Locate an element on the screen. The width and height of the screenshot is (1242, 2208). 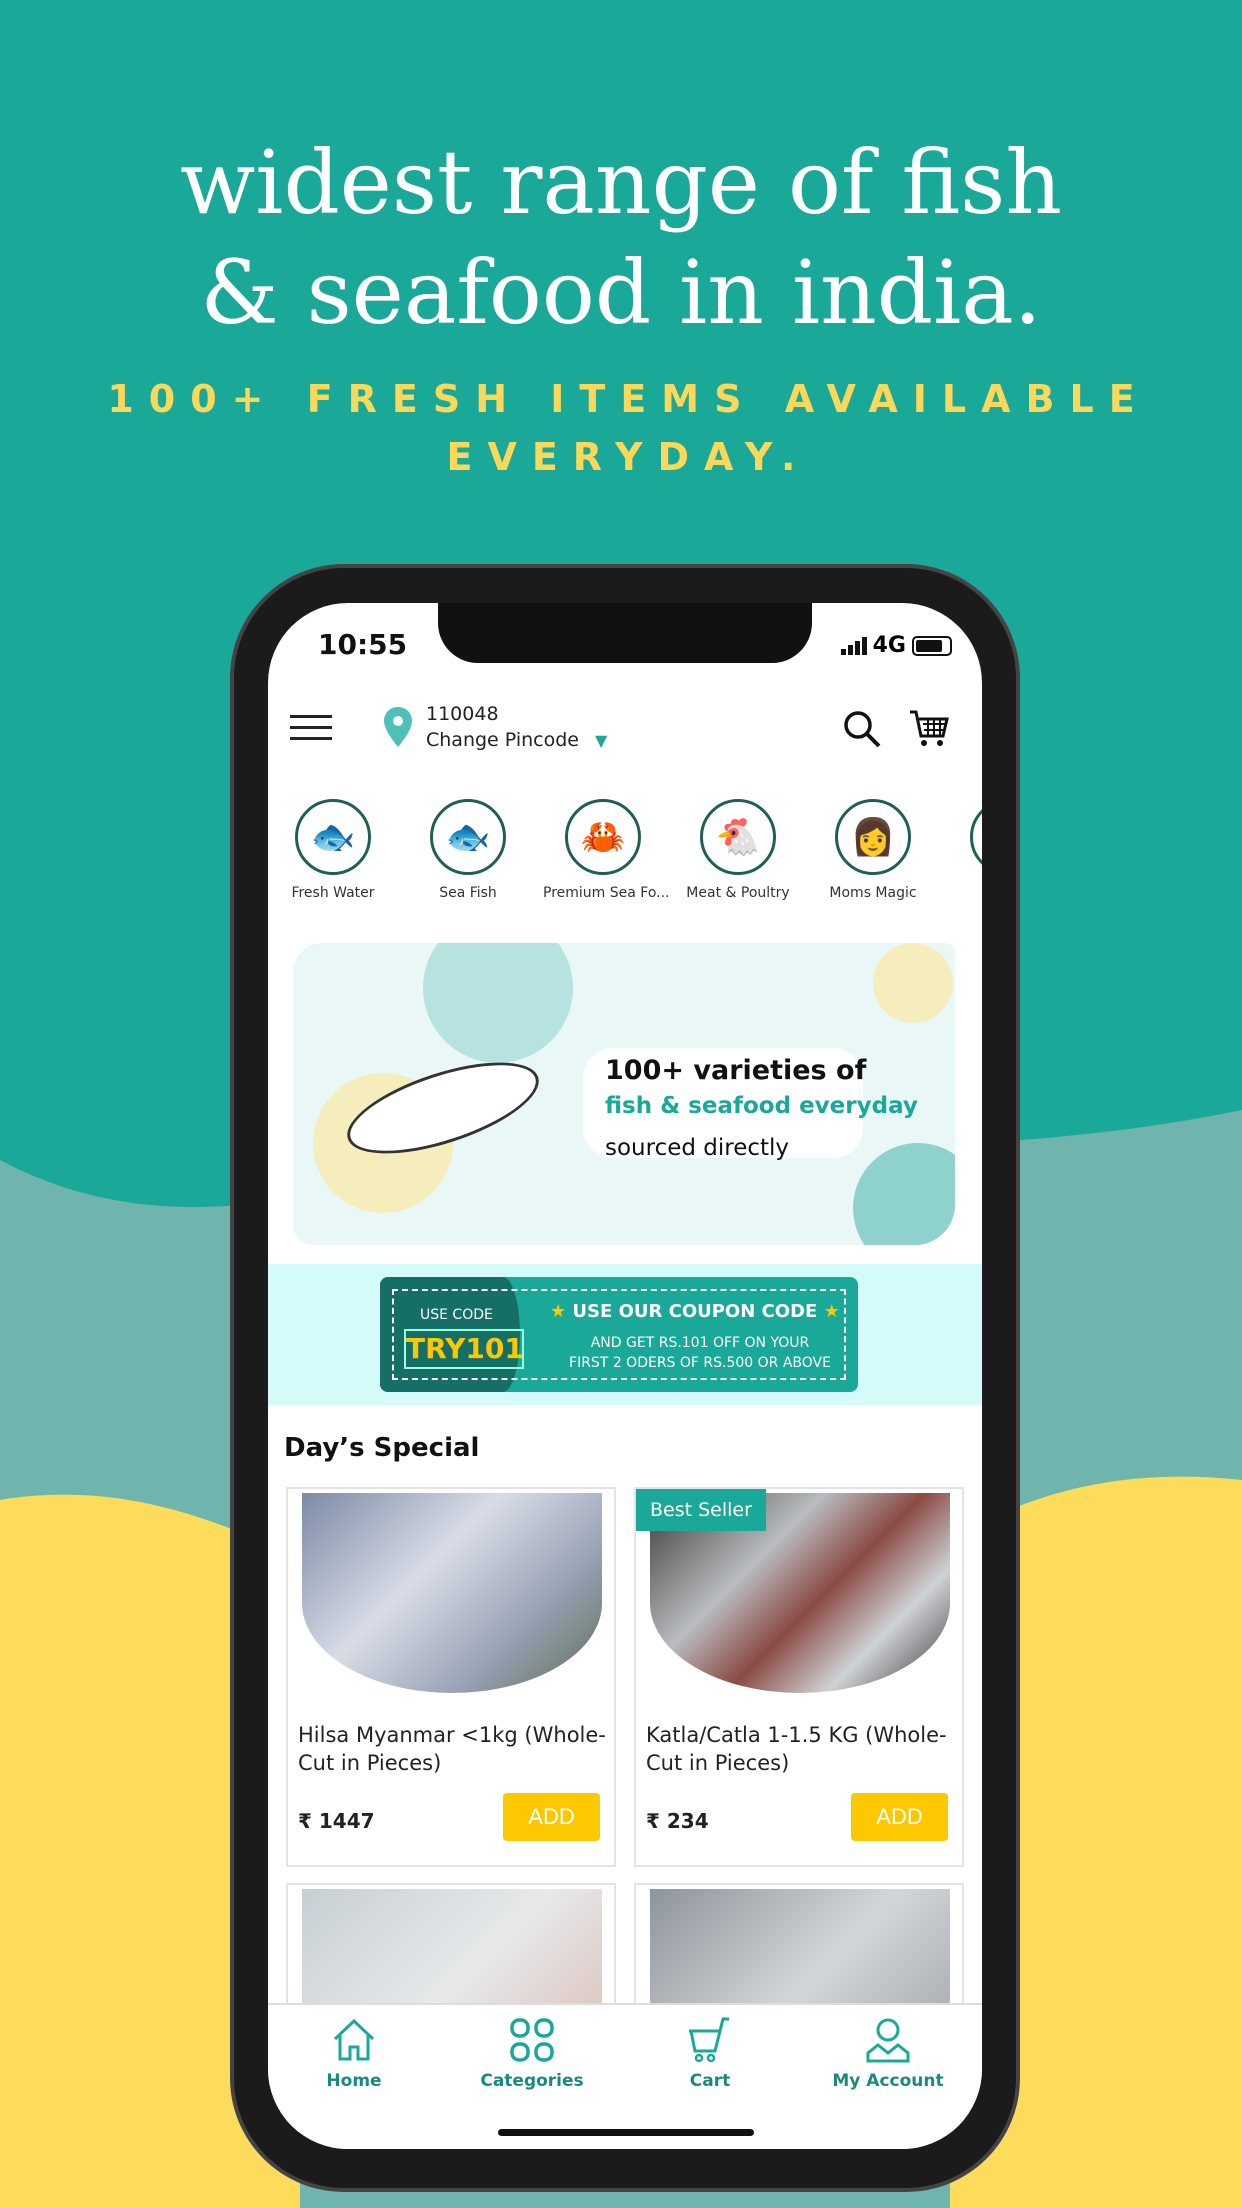
app-header: 110048 Change Pincode ▼ is located at coordinates (625, 733).